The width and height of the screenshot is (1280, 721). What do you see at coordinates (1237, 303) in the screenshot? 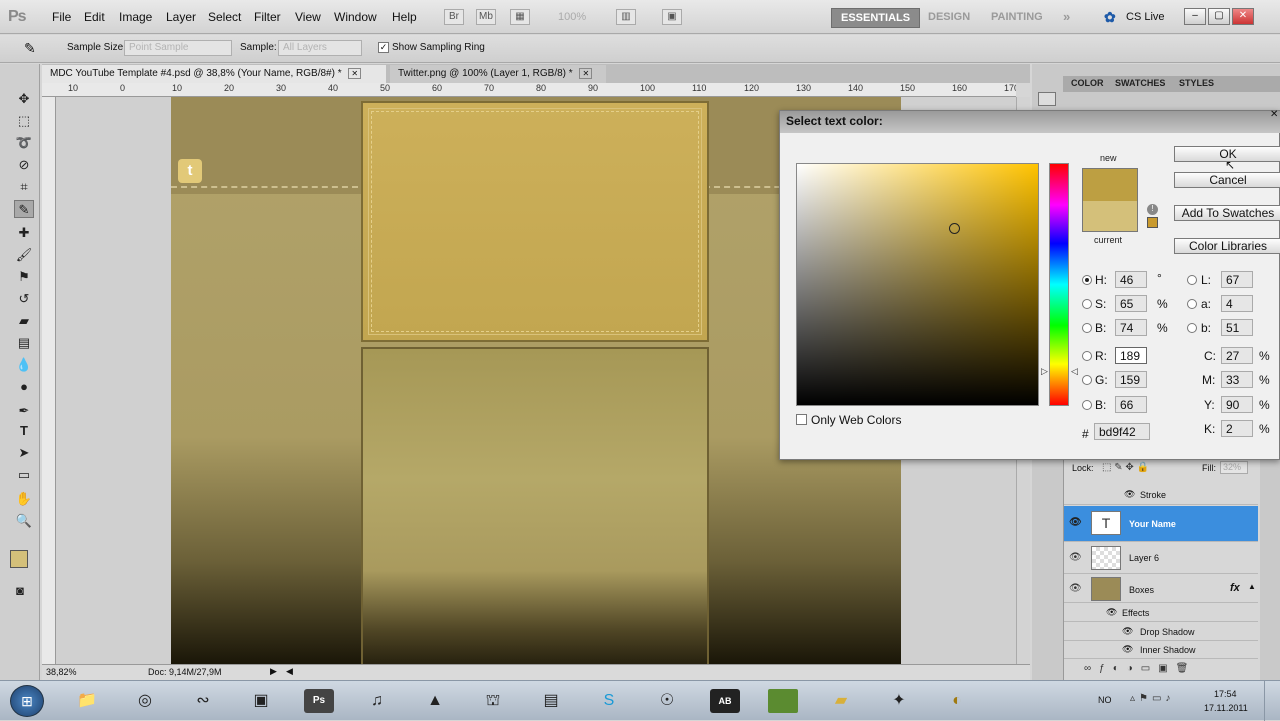
I see `field-a: 4` at bounding box center [1237, 303].